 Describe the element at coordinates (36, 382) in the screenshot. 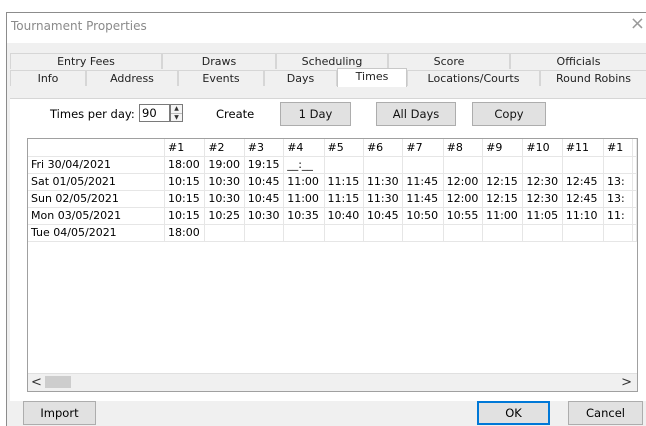

I see `scroll-left-icon: <` at that location.